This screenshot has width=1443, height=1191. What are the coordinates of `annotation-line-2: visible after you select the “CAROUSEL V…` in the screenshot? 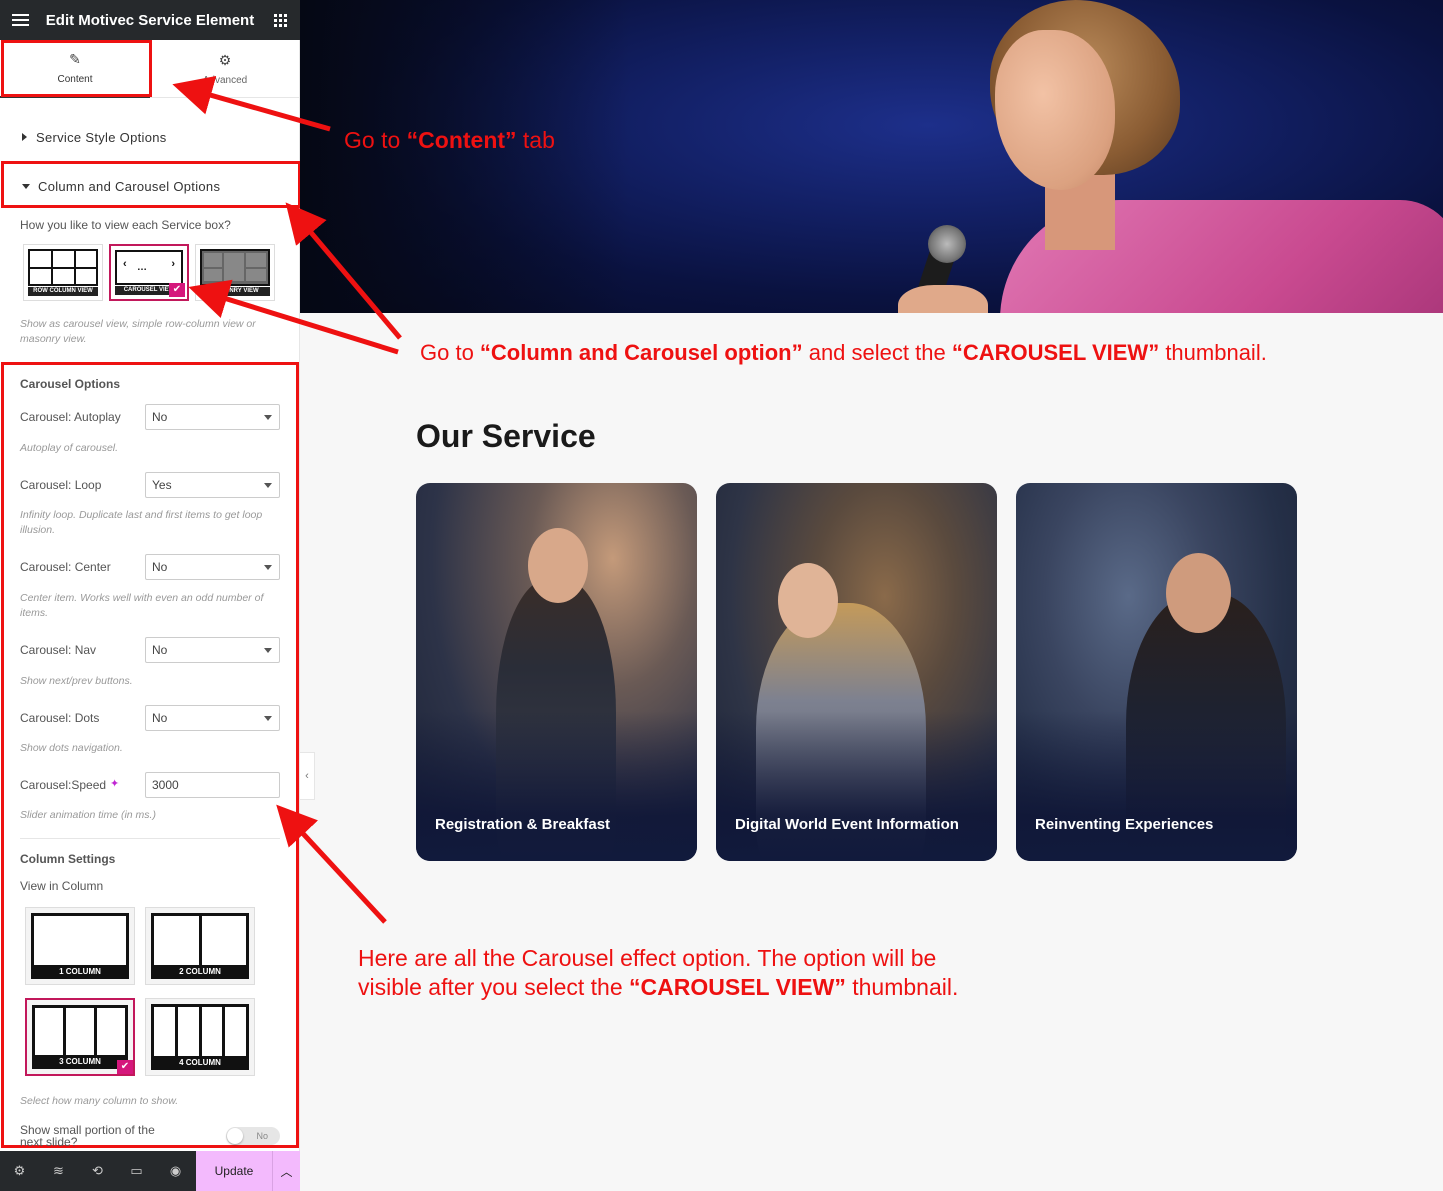 It's located at (658, 987).